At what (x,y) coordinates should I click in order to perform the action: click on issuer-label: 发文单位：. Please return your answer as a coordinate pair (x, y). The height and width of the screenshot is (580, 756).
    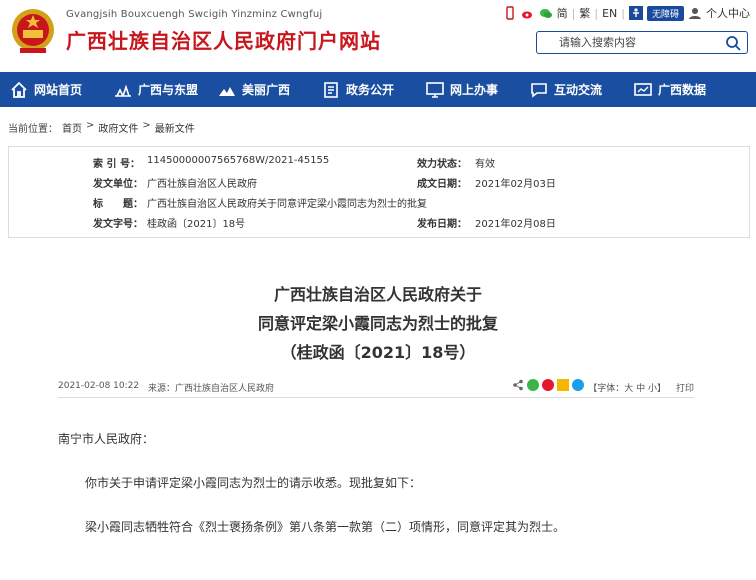
    Looking at the image, I should click on (118, 184).